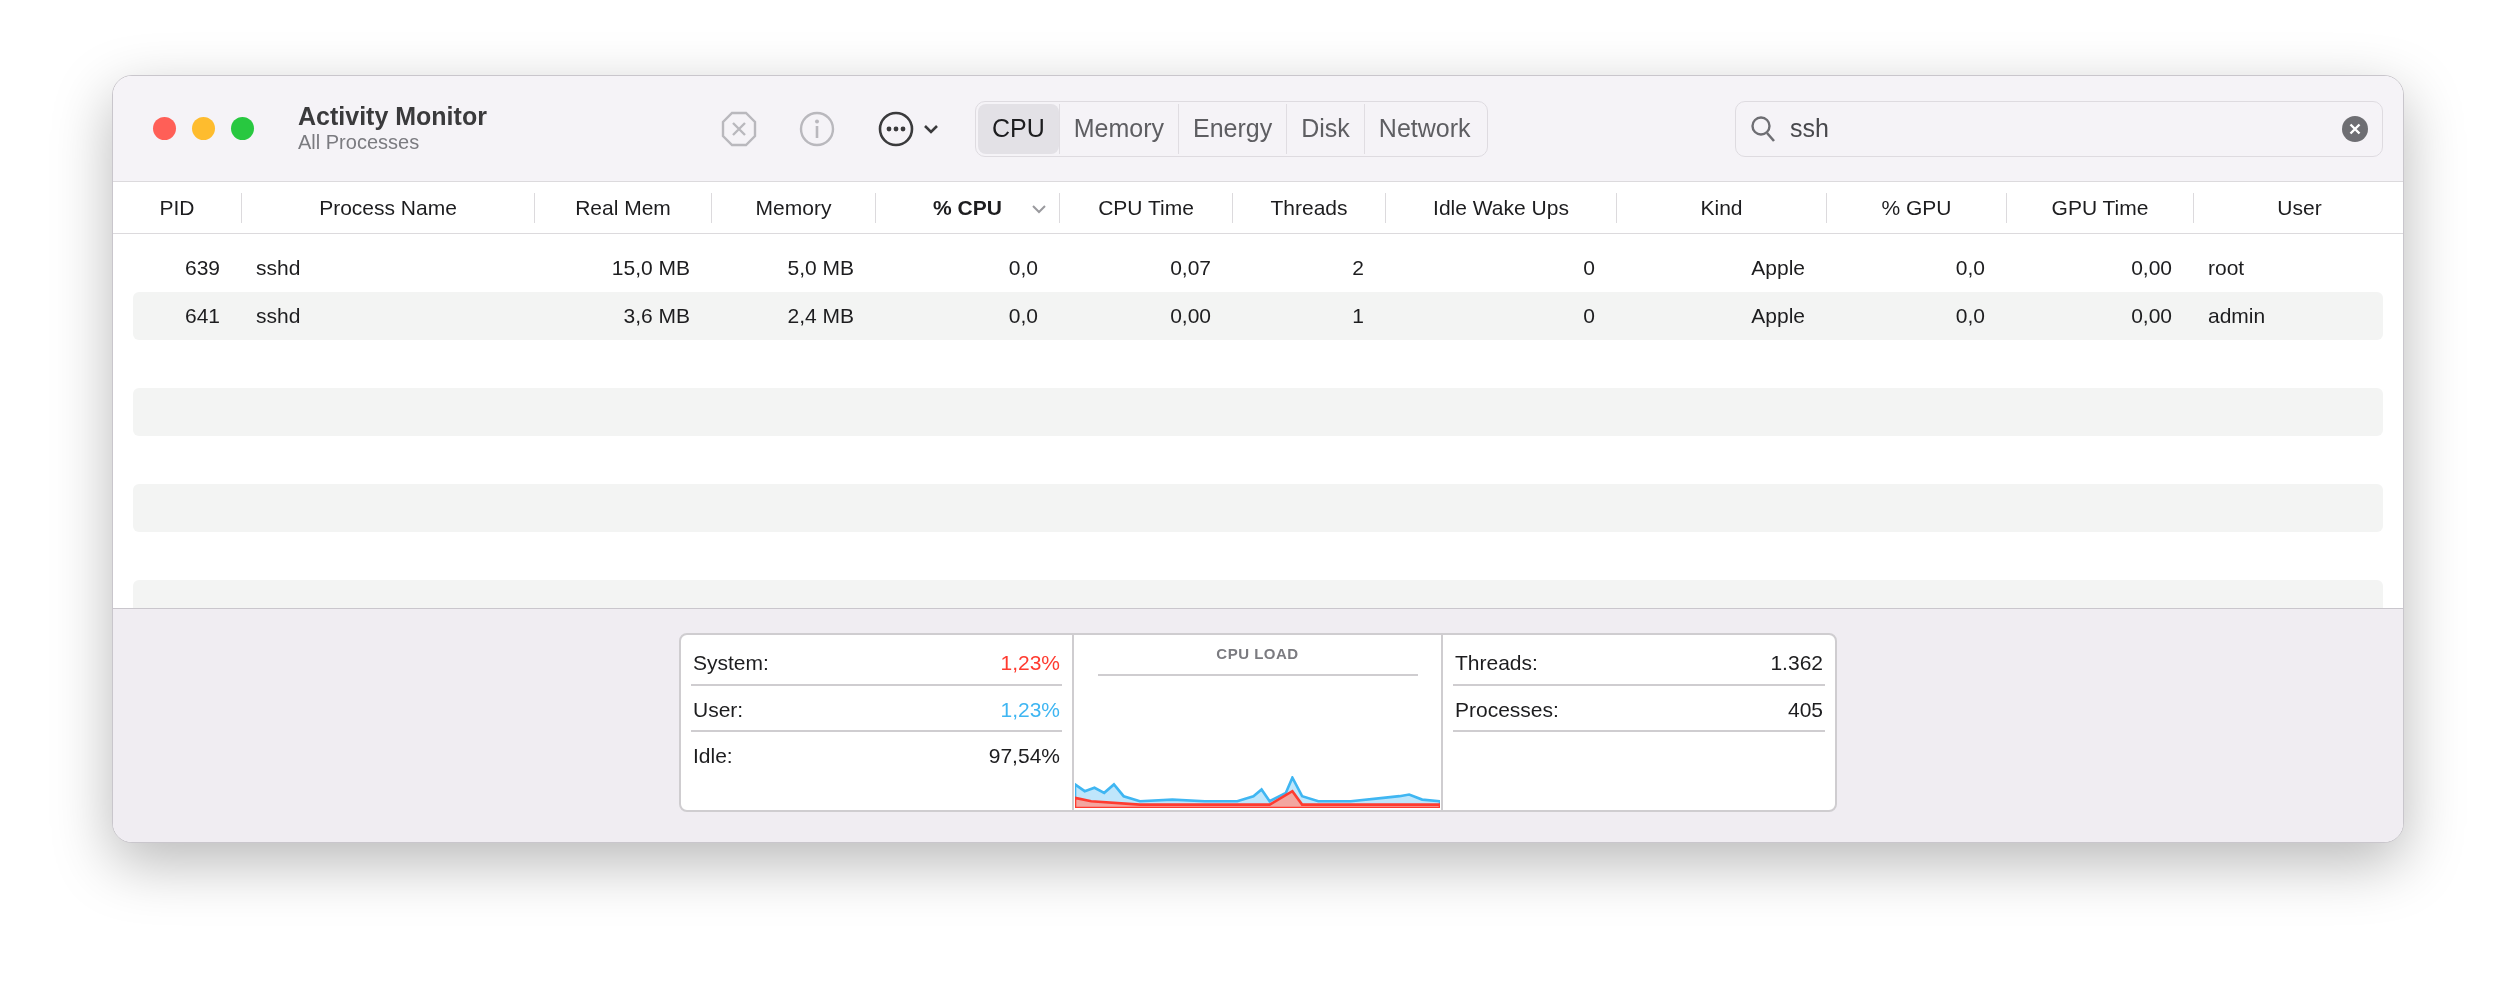 Image resolution: width=2516 pixels, height=992 pixels. I want to click on stop-process-icon, so click(738, 128).